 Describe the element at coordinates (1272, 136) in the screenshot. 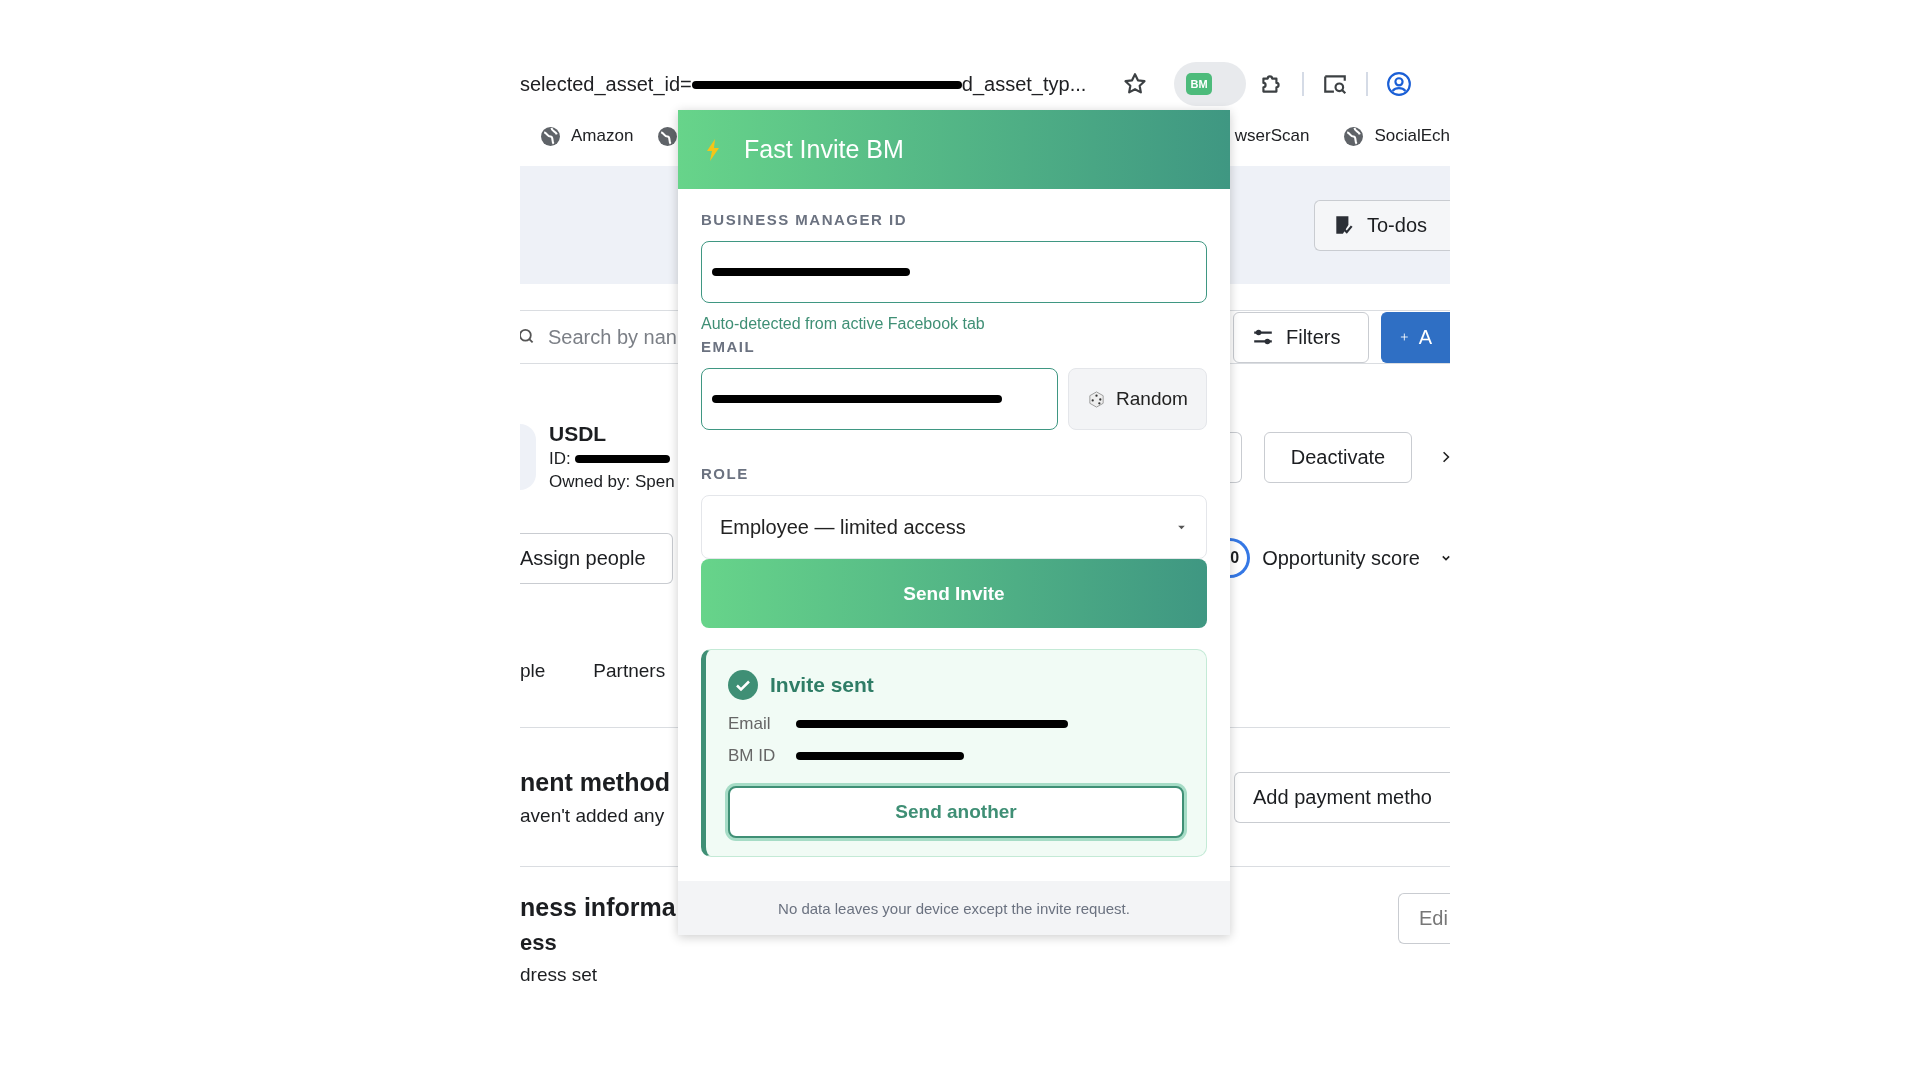

I see `bookmark: wserScan` at that location.